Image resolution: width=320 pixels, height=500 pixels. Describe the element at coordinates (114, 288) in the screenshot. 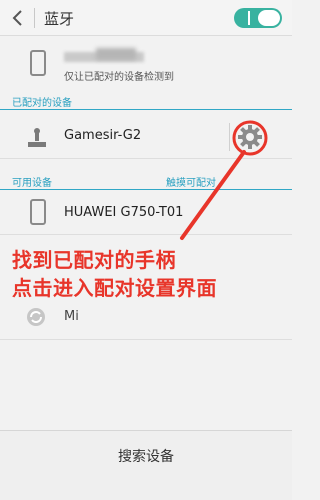

I see `annotation-line-2: 点击进入配对设置界面` at that location.